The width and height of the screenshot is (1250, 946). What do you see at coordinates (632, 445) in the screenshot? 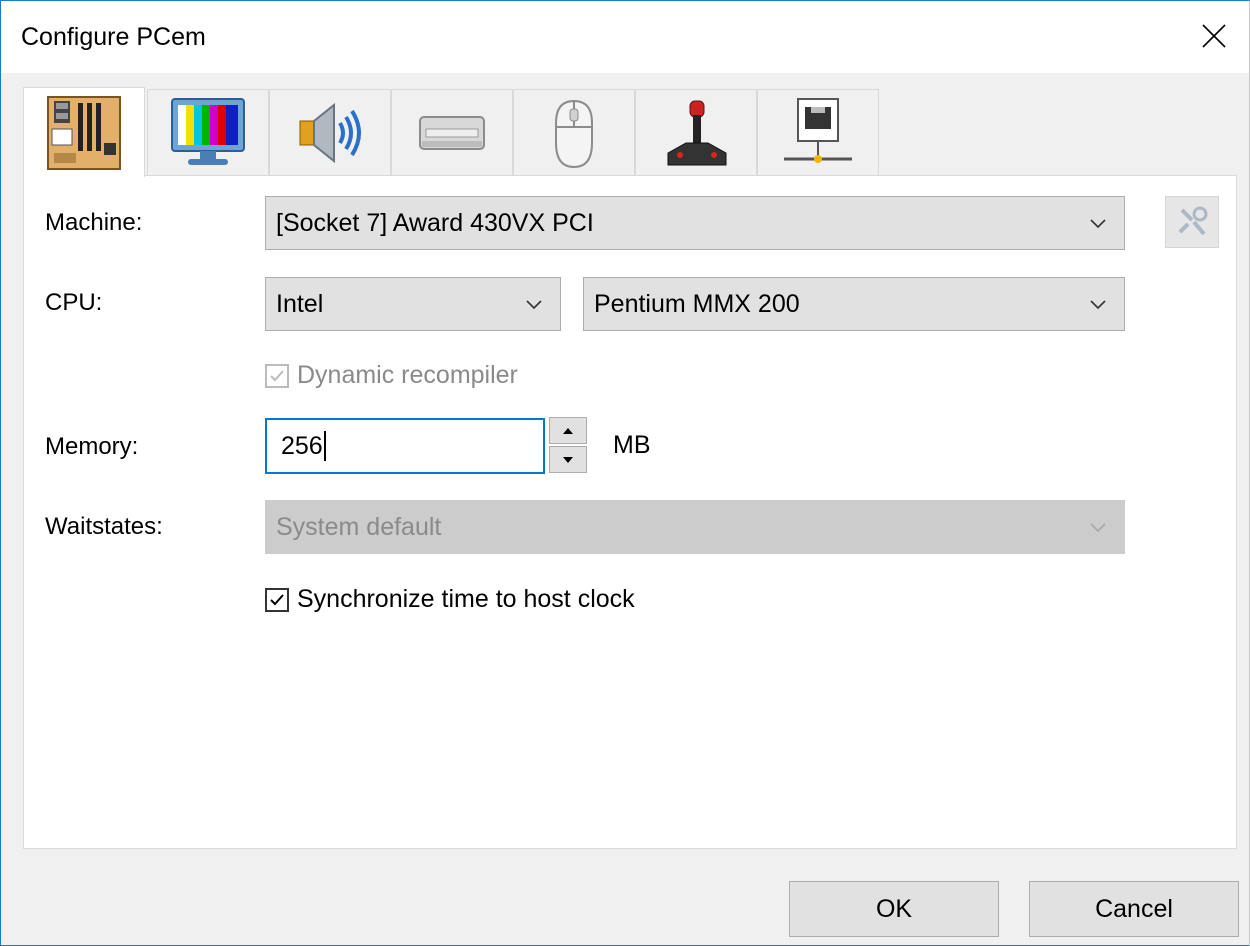
I see `memory-unit-label: MB` at bounding box center [632, 445].